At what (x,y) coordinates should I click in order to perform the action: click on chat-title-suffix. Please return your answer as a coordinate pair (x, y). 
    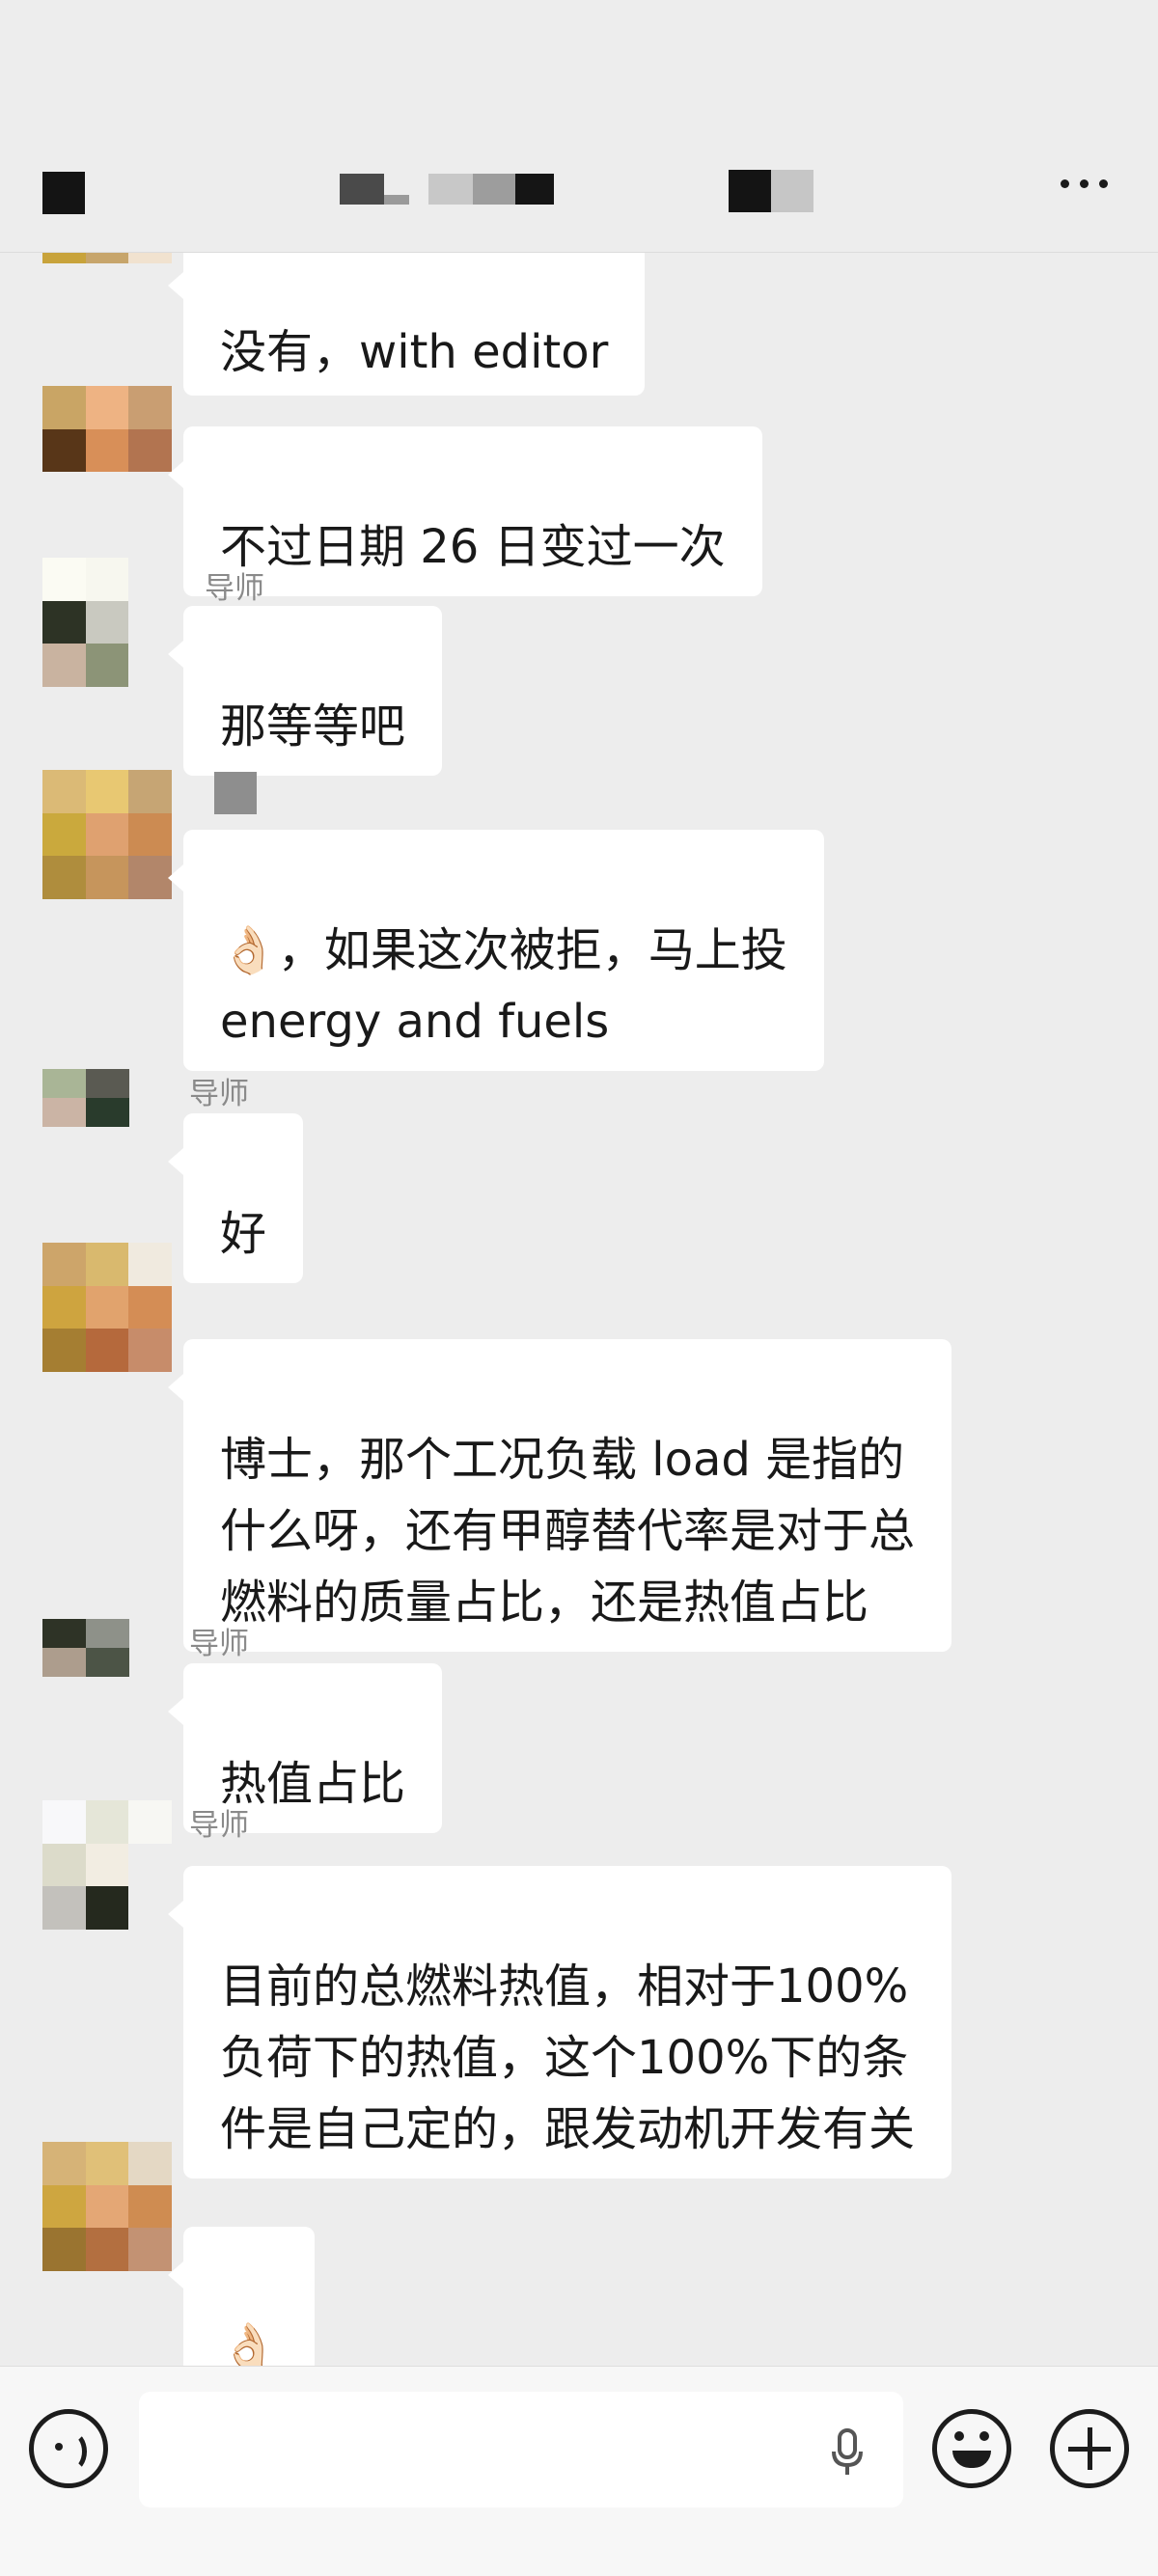
    Looking at the image, I should click on (771, 191).